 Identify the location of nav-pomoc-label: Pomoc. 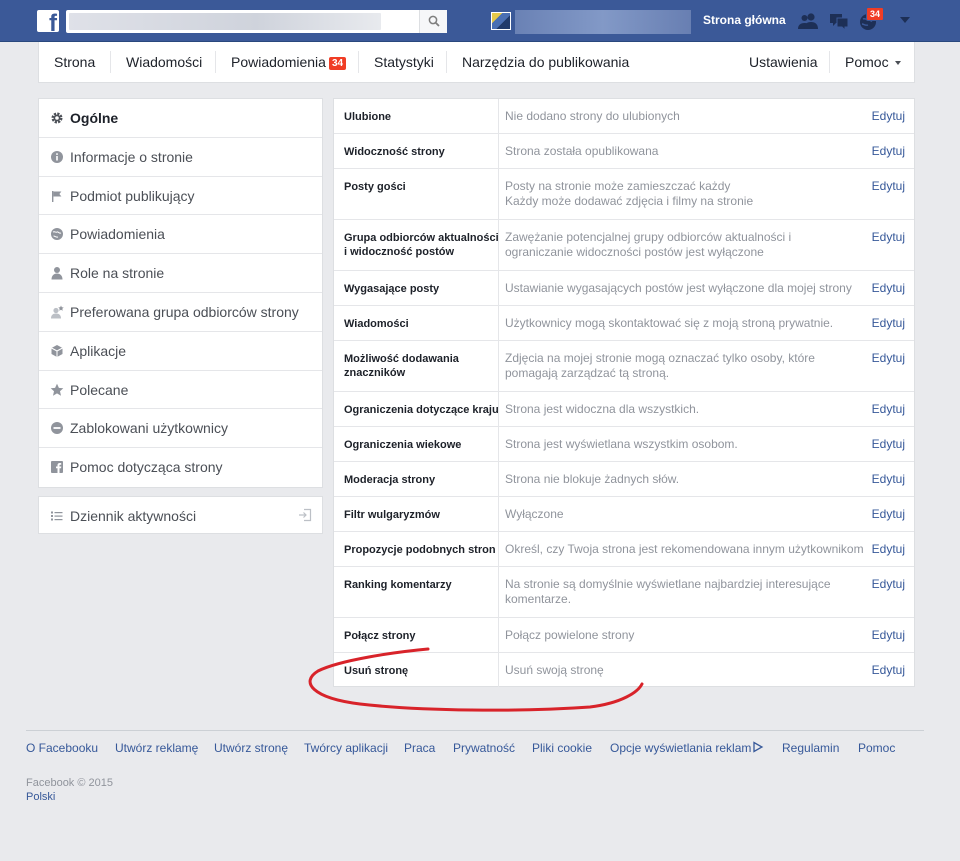
(867, 62).